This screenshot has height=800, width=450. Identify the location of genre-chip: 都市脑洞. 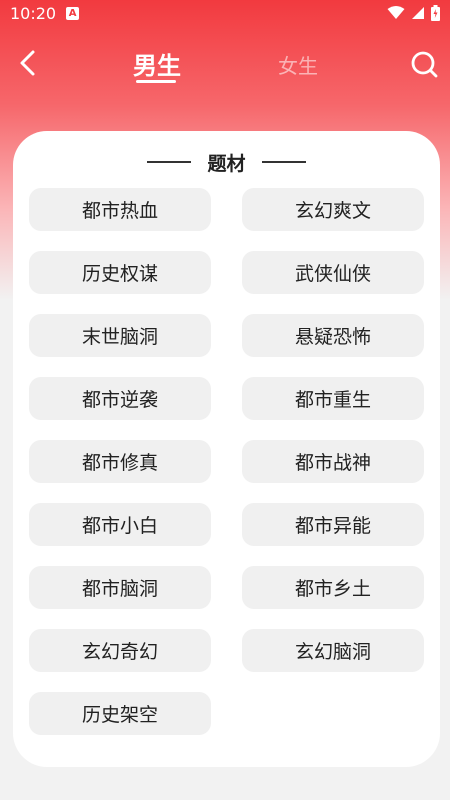
(120, 587).